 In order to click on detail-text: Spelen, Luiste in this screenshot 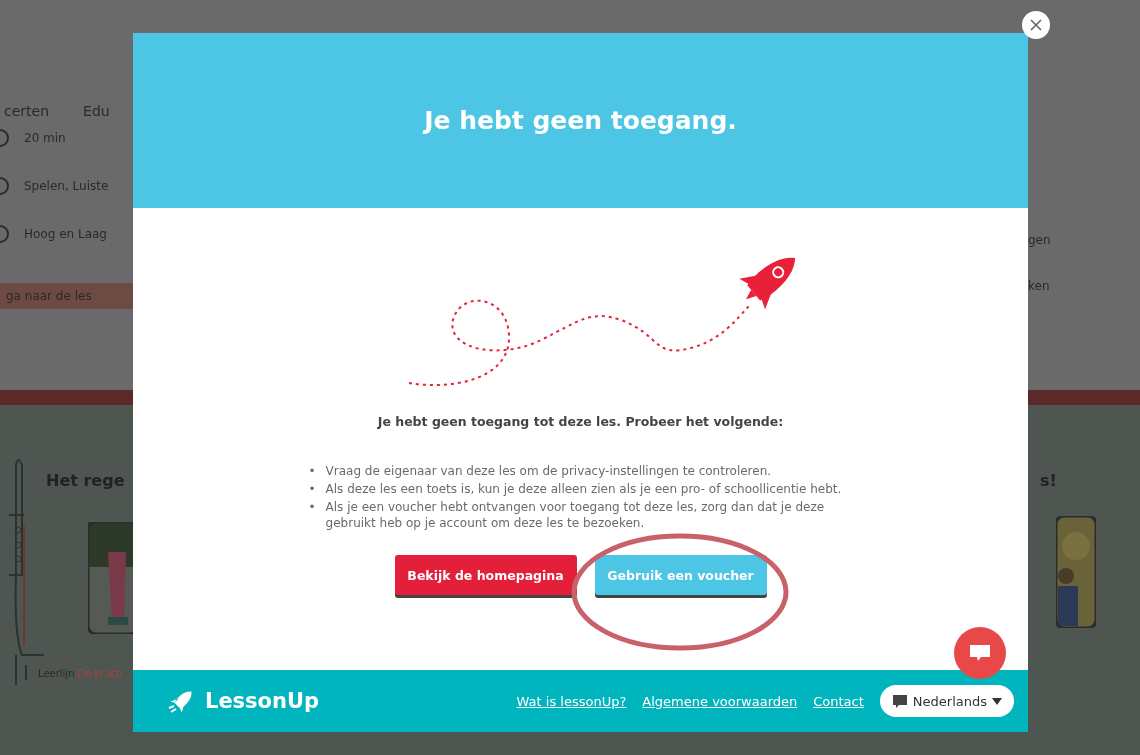, I will do `click(66, 186)`.